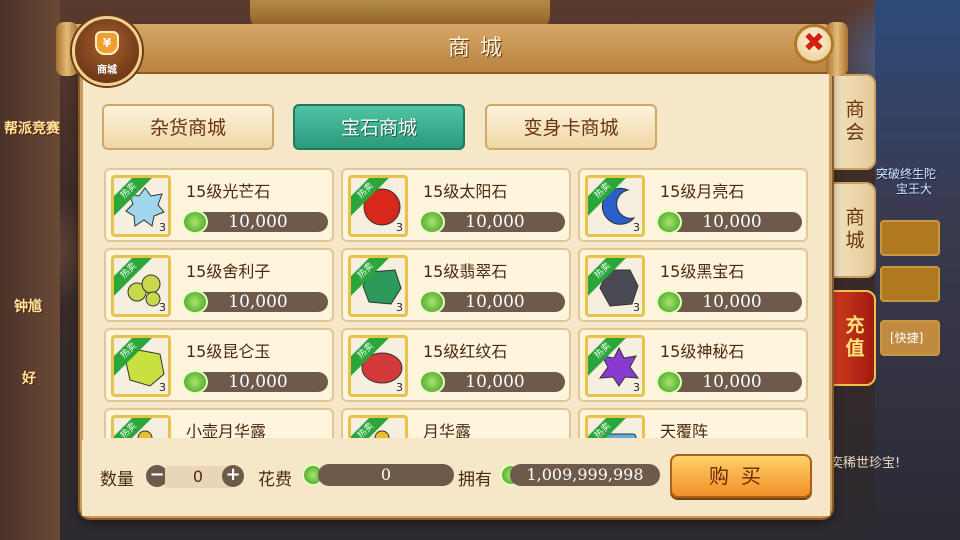  Describe the element at coordinates (219, 205) in the screenshot. I see `shop-item: 热卖 3 15级光芒石 10,000` at that location.